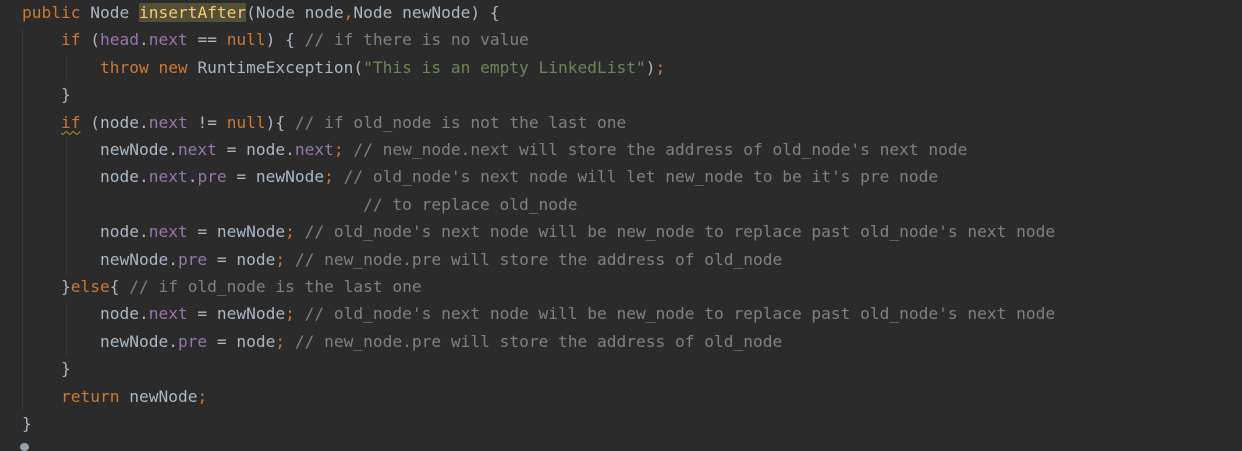  What do you see at coordinates (348, 12) in the screenshot?
I see `code-token: ,` at bounding box center [348, 12].